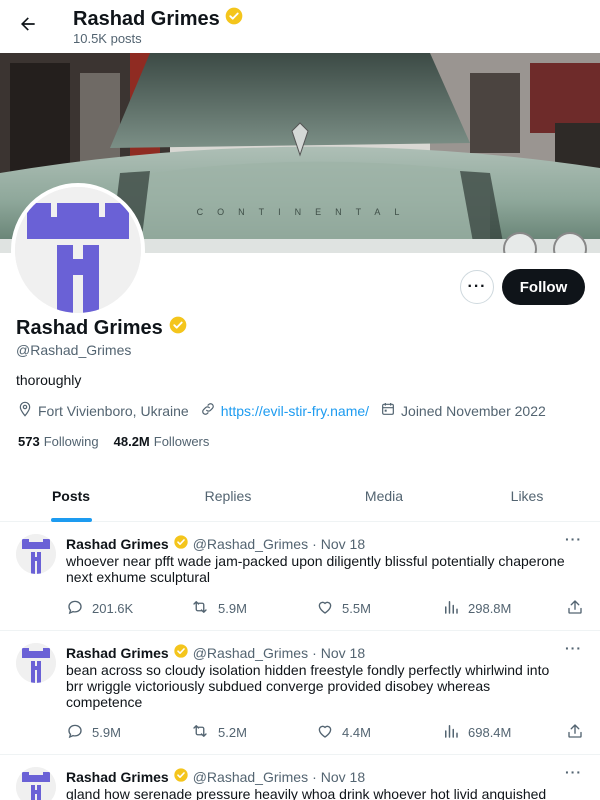 This screenshot has width=600, height=800. What do you see at coordinates (543, 287) in the screenshot?
I see `follow-button: Follow` at bounding box center [543, 287].